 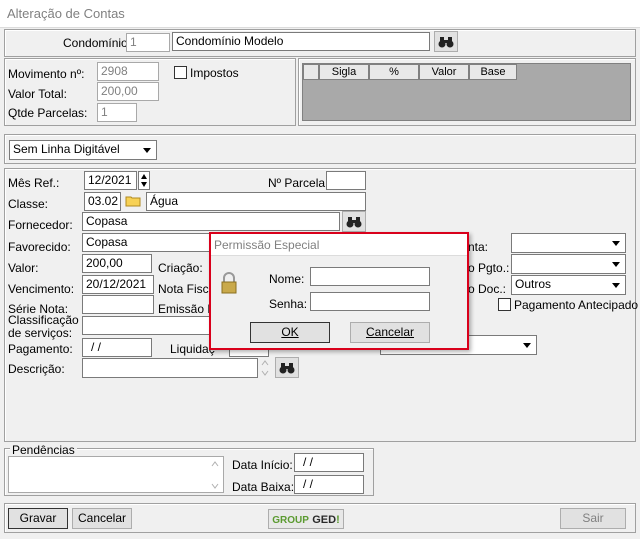 What do you see at coordinates (262, 465) in the screenshot?
I see `data-inicio-label: Data Início:` at bounding box center [262, 465].